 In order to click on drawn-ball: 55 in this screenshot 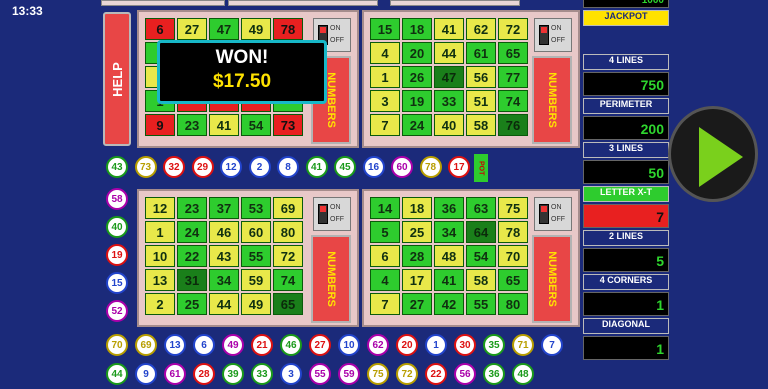, I will do `click(320, 374)`.